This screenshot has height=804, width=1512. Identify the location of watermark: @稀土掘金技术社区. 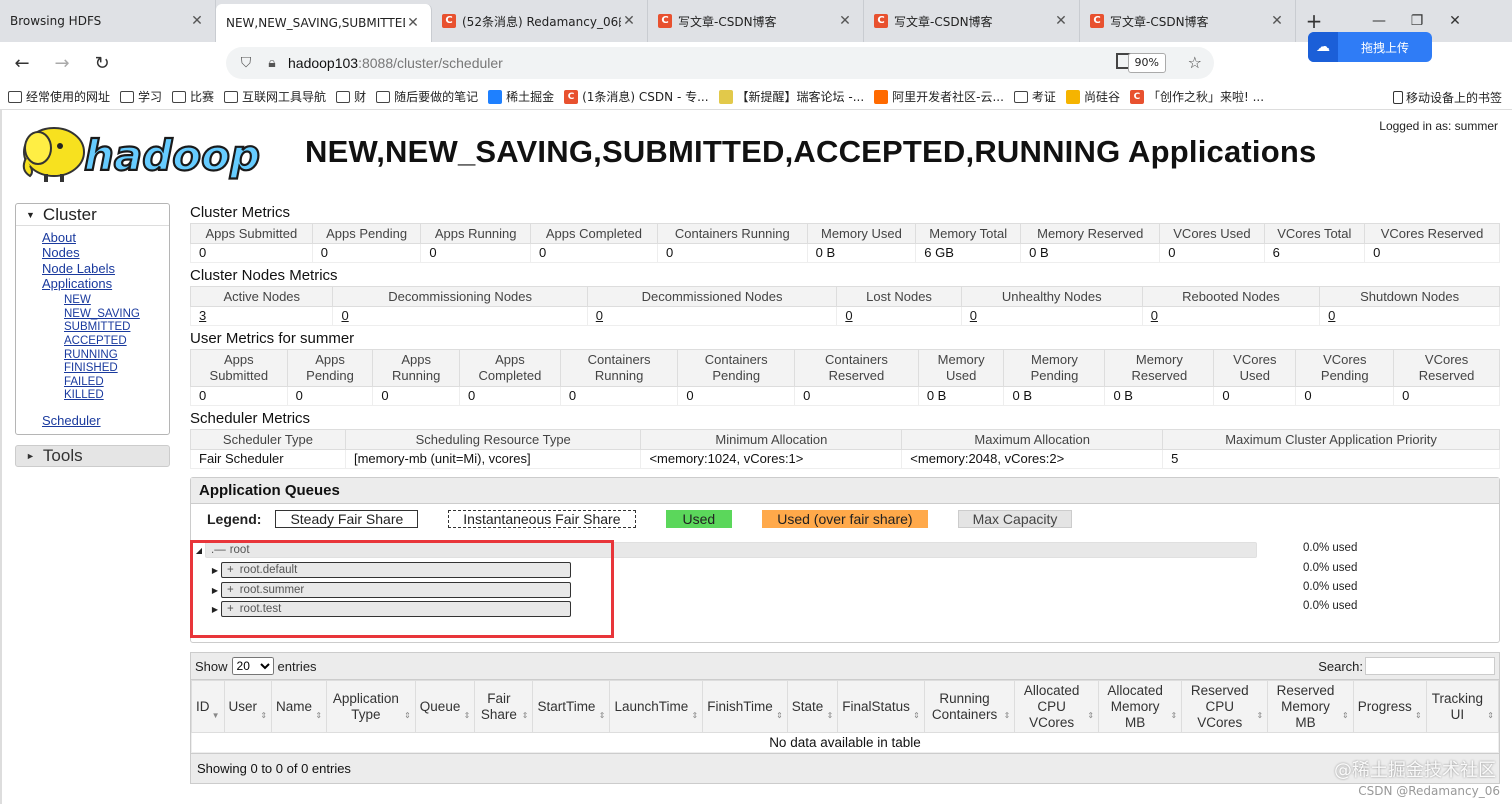
(1415, 770).